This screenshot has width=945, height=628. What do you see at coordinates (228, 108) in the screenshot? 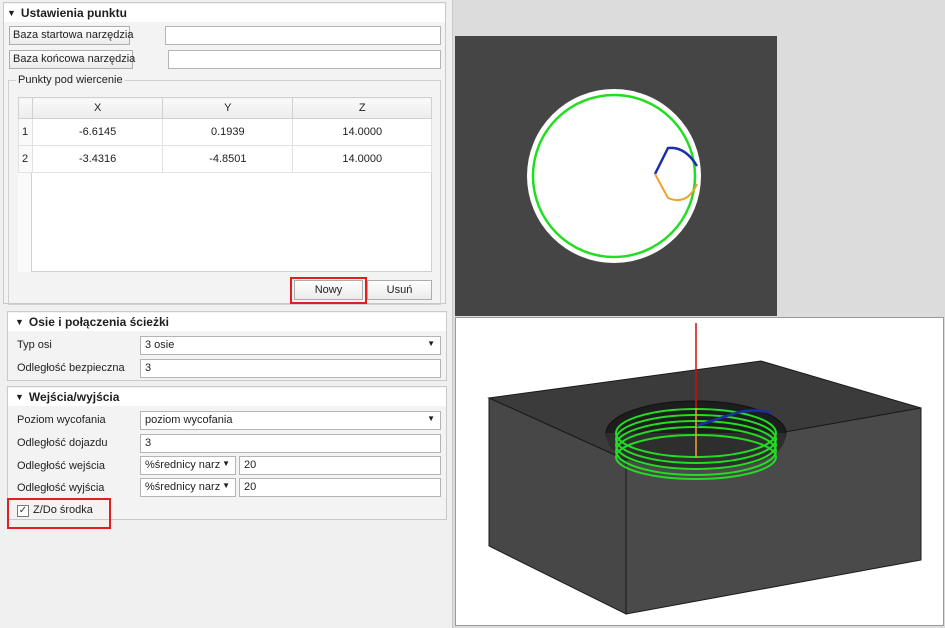
I see `column-header-y: Y` at bounding box center [228, 108].